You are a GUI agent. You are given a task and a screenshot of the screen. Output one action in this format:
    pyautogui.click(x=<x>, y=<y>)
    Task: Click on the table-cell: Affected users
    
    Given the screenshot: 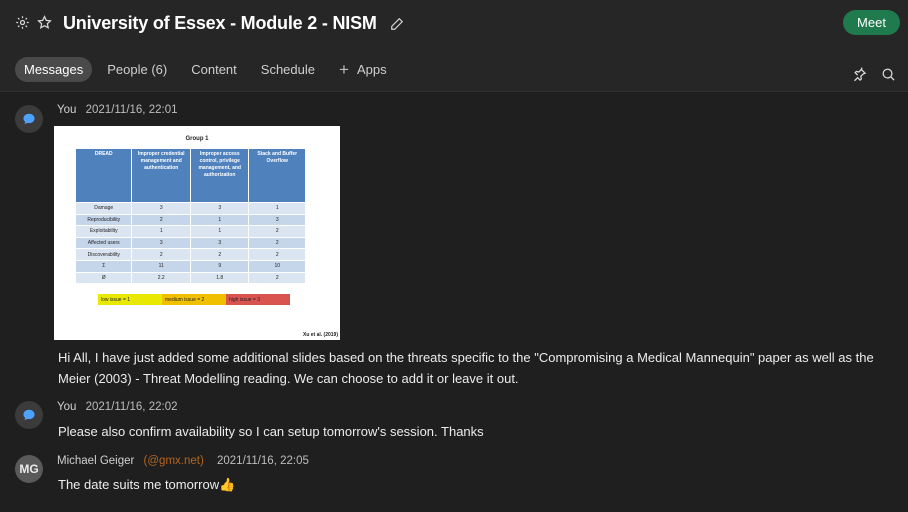 What is the action you would take?
    pyautogui.click(x=103, y=243)
    